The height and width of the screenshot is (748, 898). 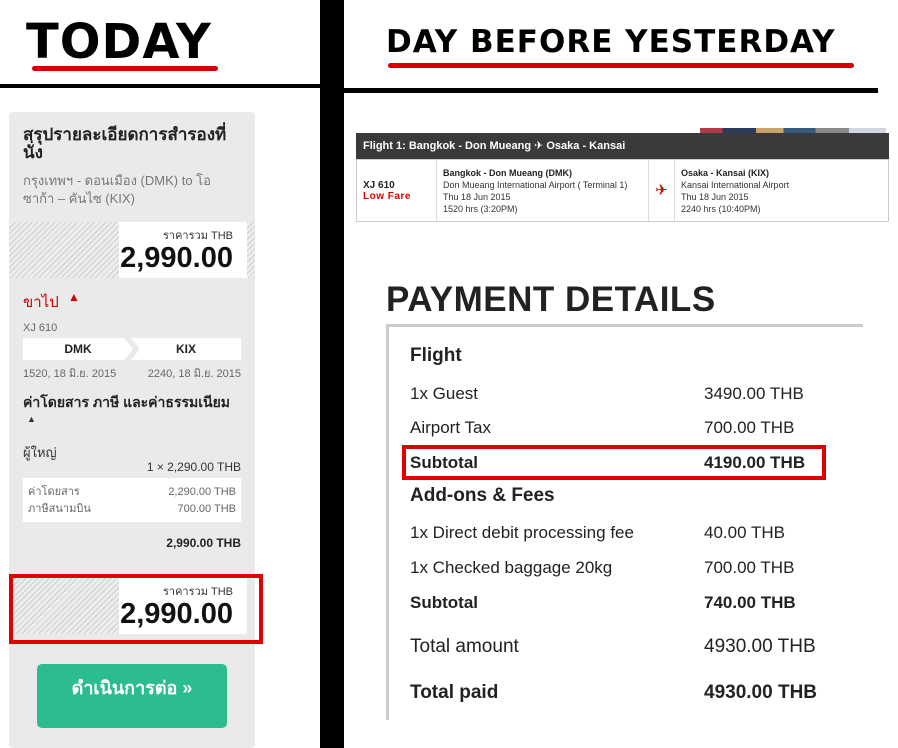 What do you see at coordinates (614, 462) in the screenshot?
I see `highlight-subtotal` at bounding box center [614, 462].